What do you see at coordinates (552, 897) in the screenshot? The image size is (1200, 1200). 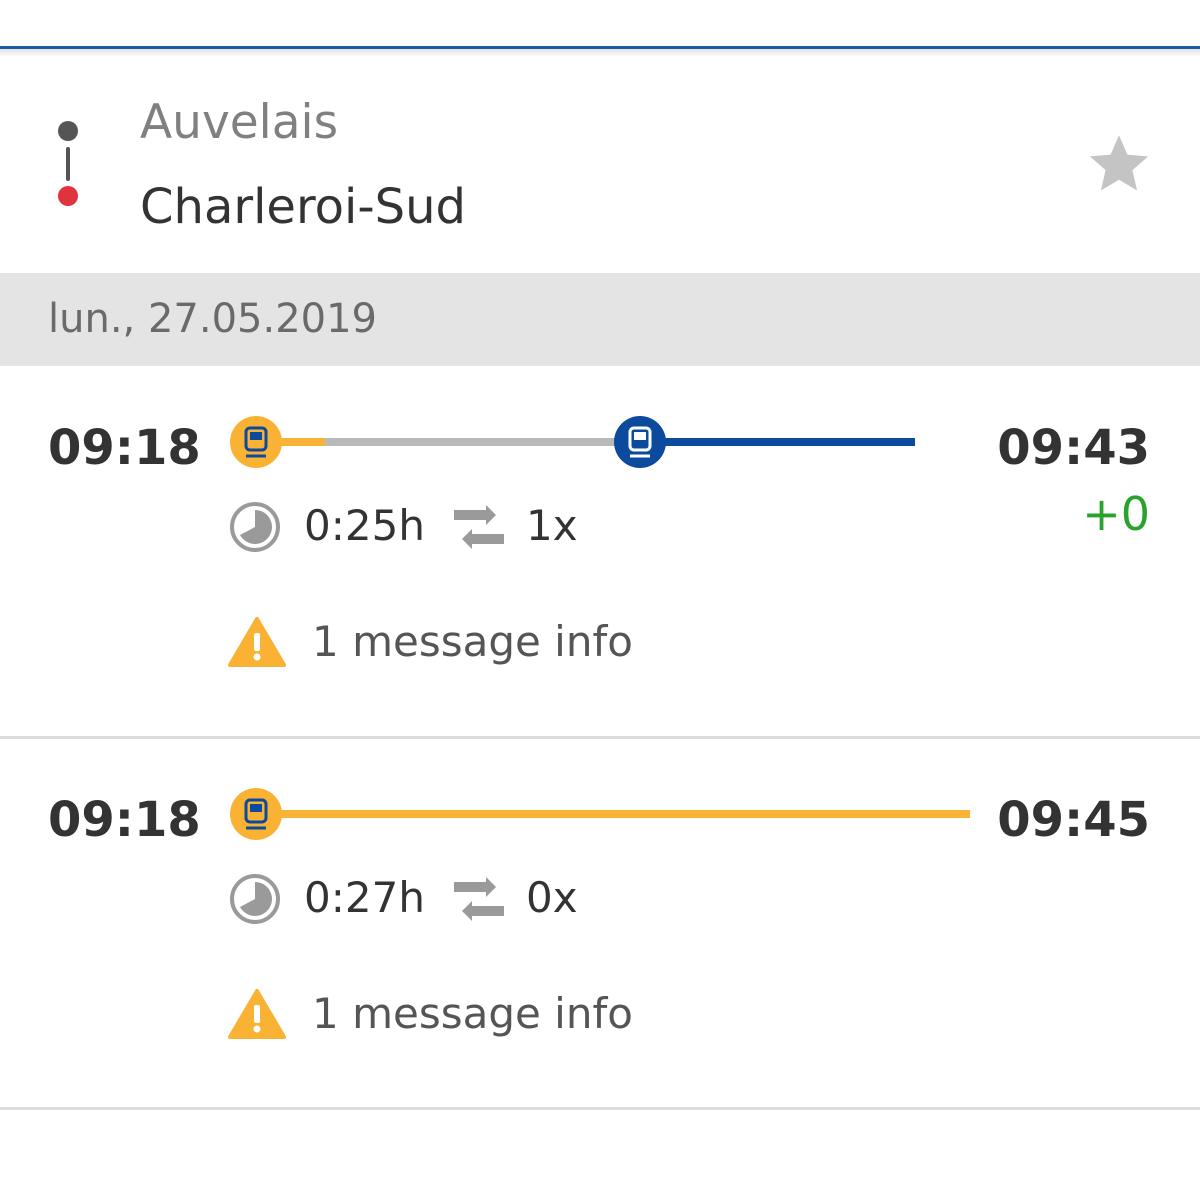 I see `transfer-count: 0x` at bounding box center [552, 897].